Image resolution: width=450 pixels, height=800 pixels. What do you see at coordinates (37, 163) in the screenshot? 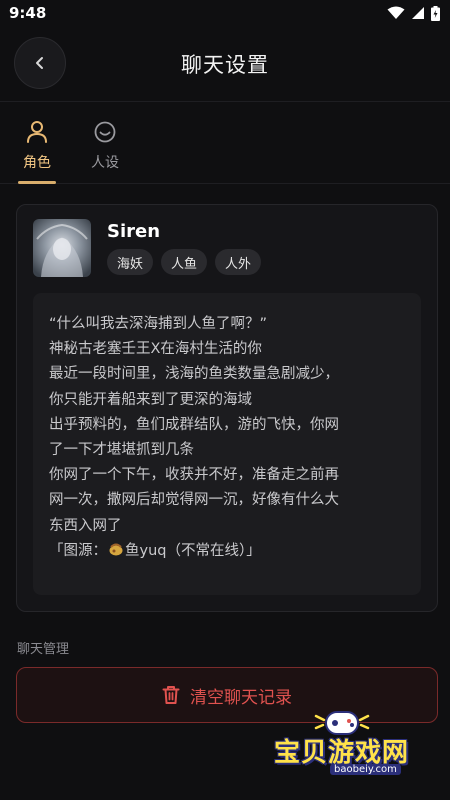
I see `tab-character-label: 角色` at bounding box center [37, 163].